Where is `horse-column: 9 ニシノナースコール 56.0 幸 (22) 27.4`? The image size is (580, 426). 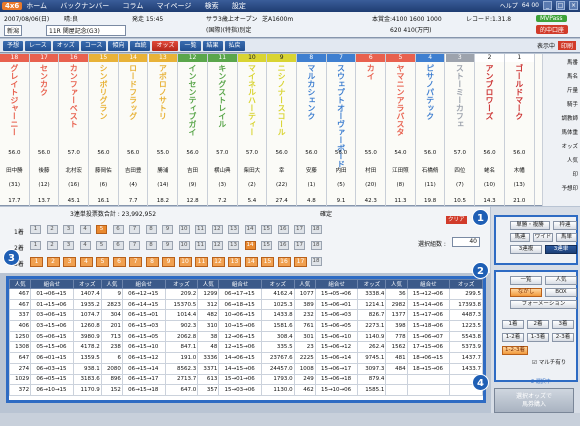 horse-column: 9 ニシノナースコール 56.0 幸 (22) 27.4 is located at coordinates (282, 130).